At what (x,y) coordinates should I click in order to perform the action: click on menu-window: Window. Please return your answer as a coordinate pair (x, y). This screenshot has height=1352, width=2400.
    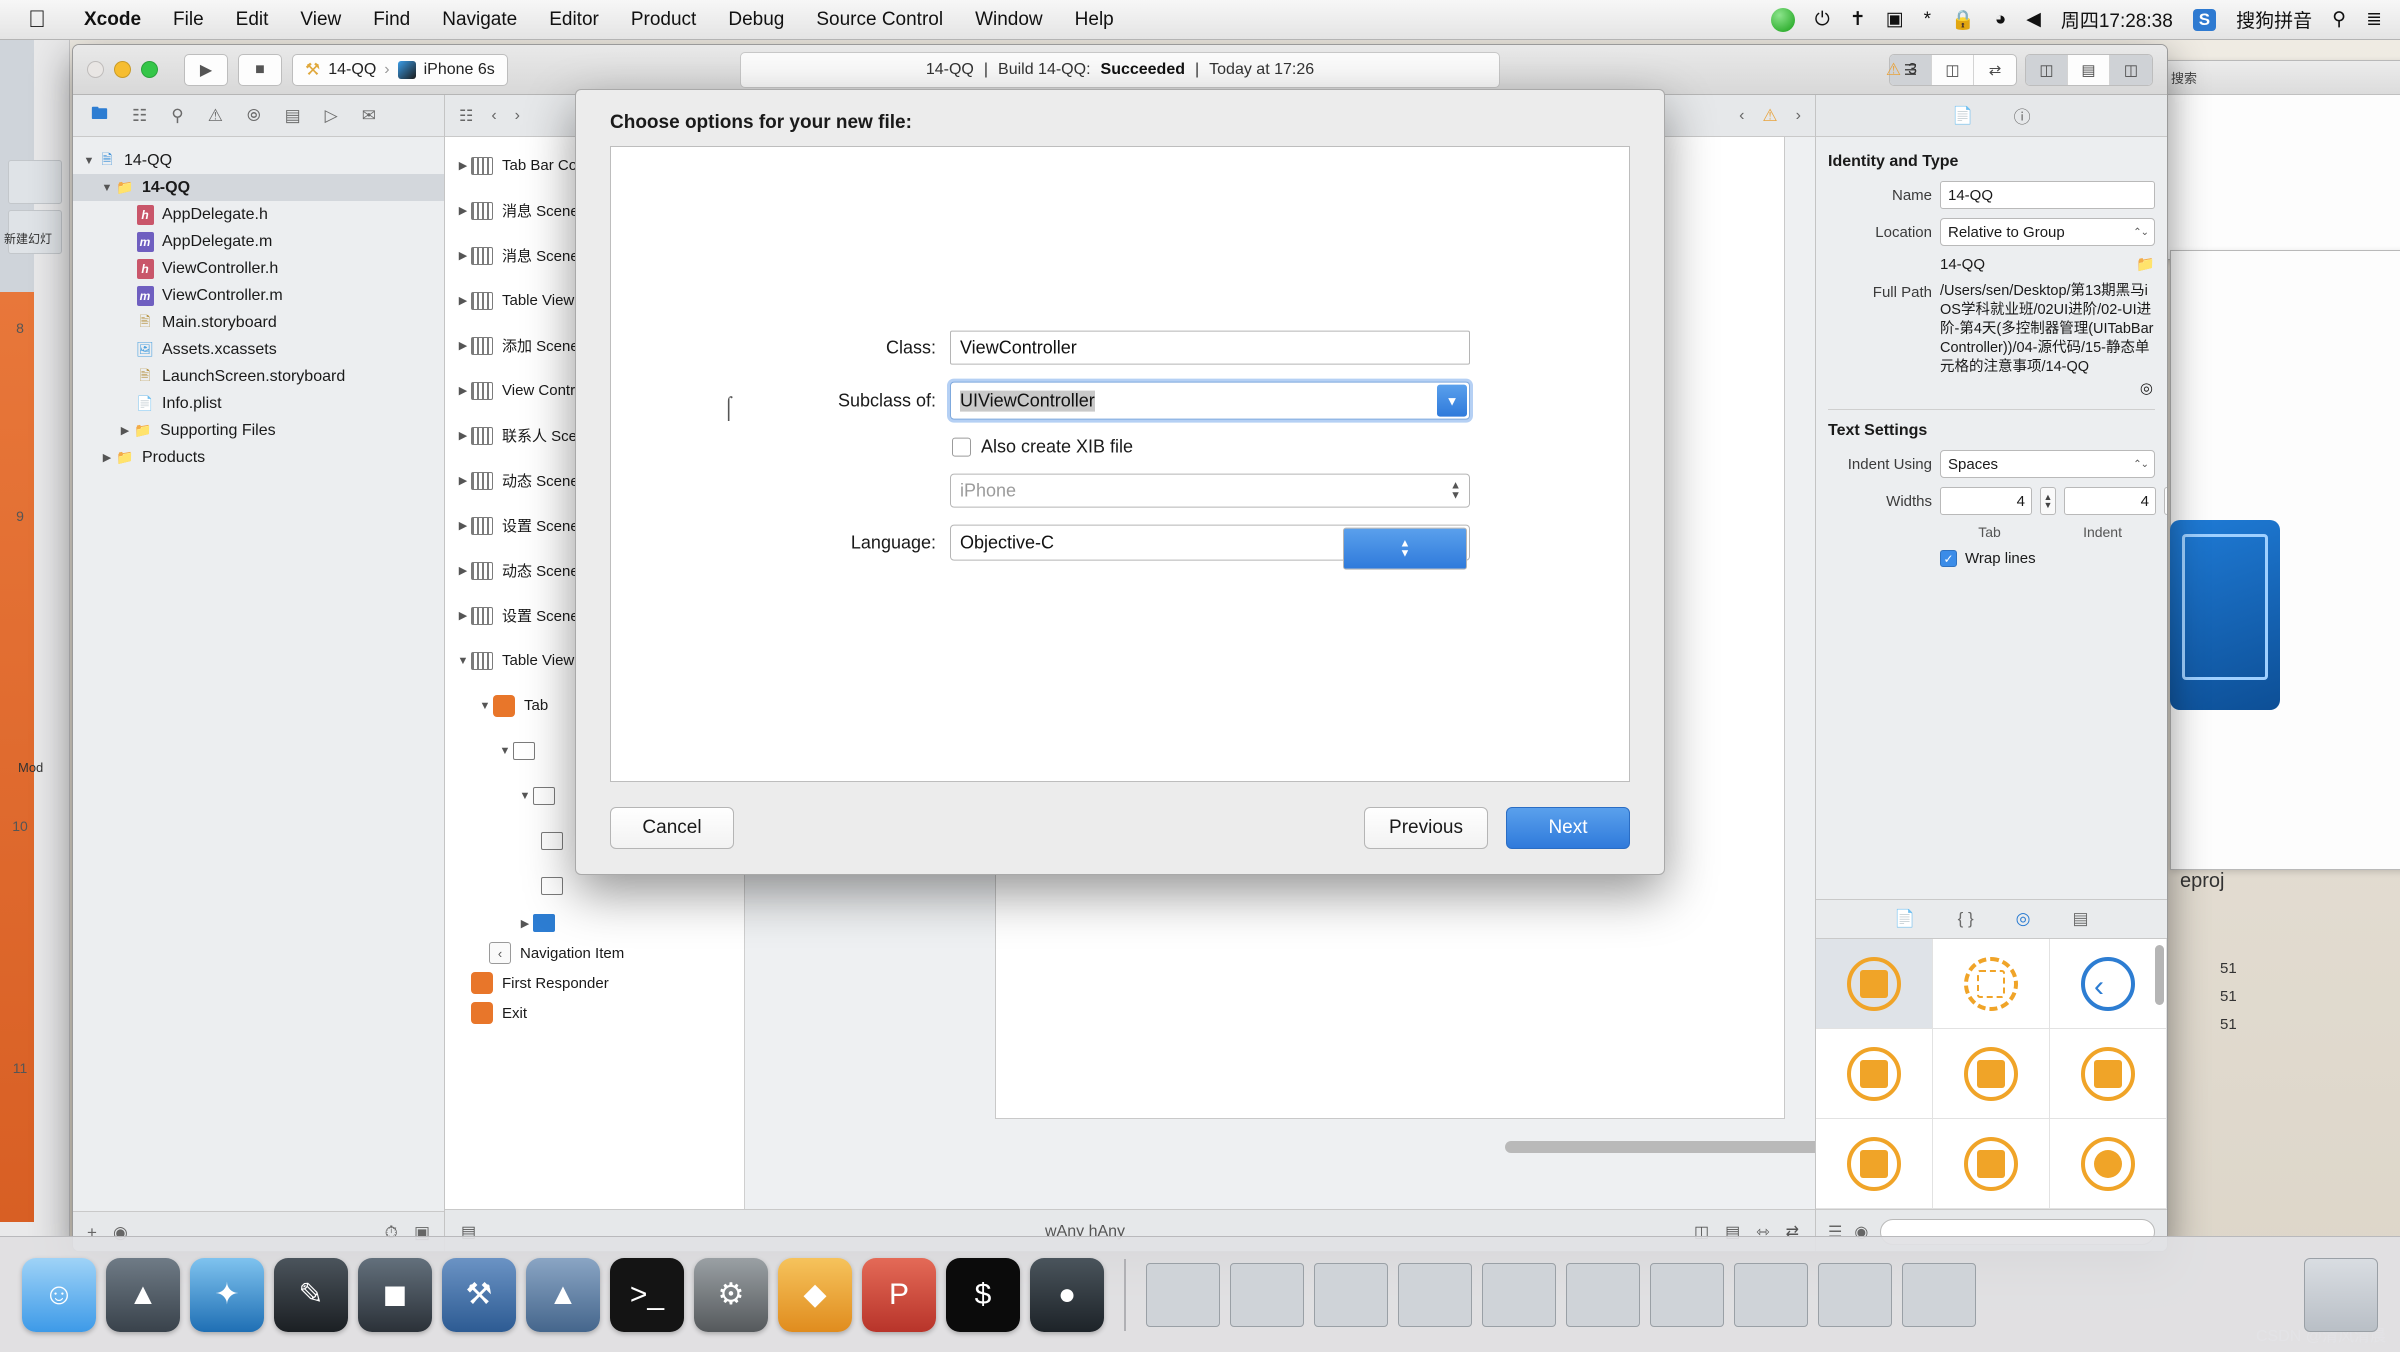
    Looking at the image, I should click on (1009, 20).